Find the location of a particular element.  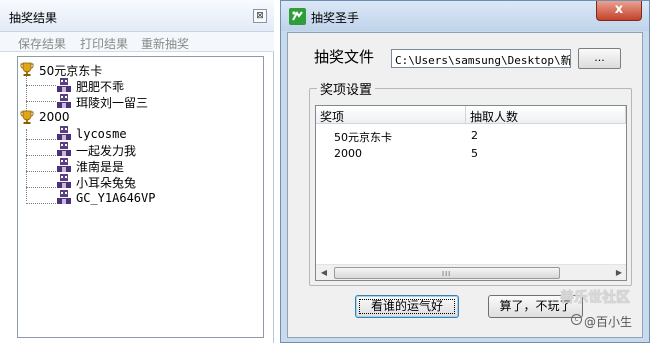

file-label: 抽奖文件 is located at coordinates (344, 57).